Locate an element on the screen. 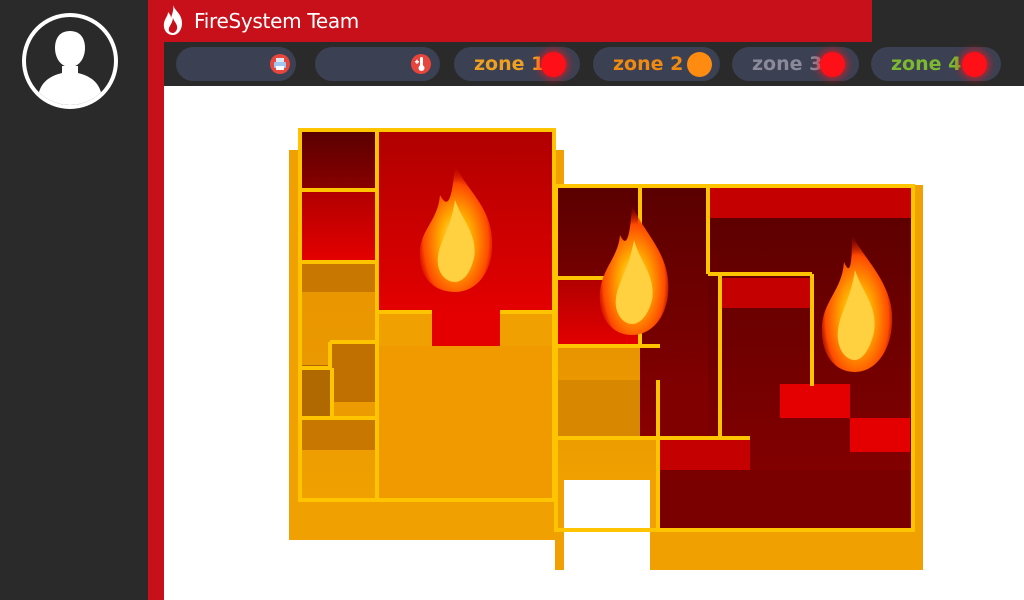 The width and height of the screenshot is (1024, 600). sidebar is located at coordinates (74, 300).